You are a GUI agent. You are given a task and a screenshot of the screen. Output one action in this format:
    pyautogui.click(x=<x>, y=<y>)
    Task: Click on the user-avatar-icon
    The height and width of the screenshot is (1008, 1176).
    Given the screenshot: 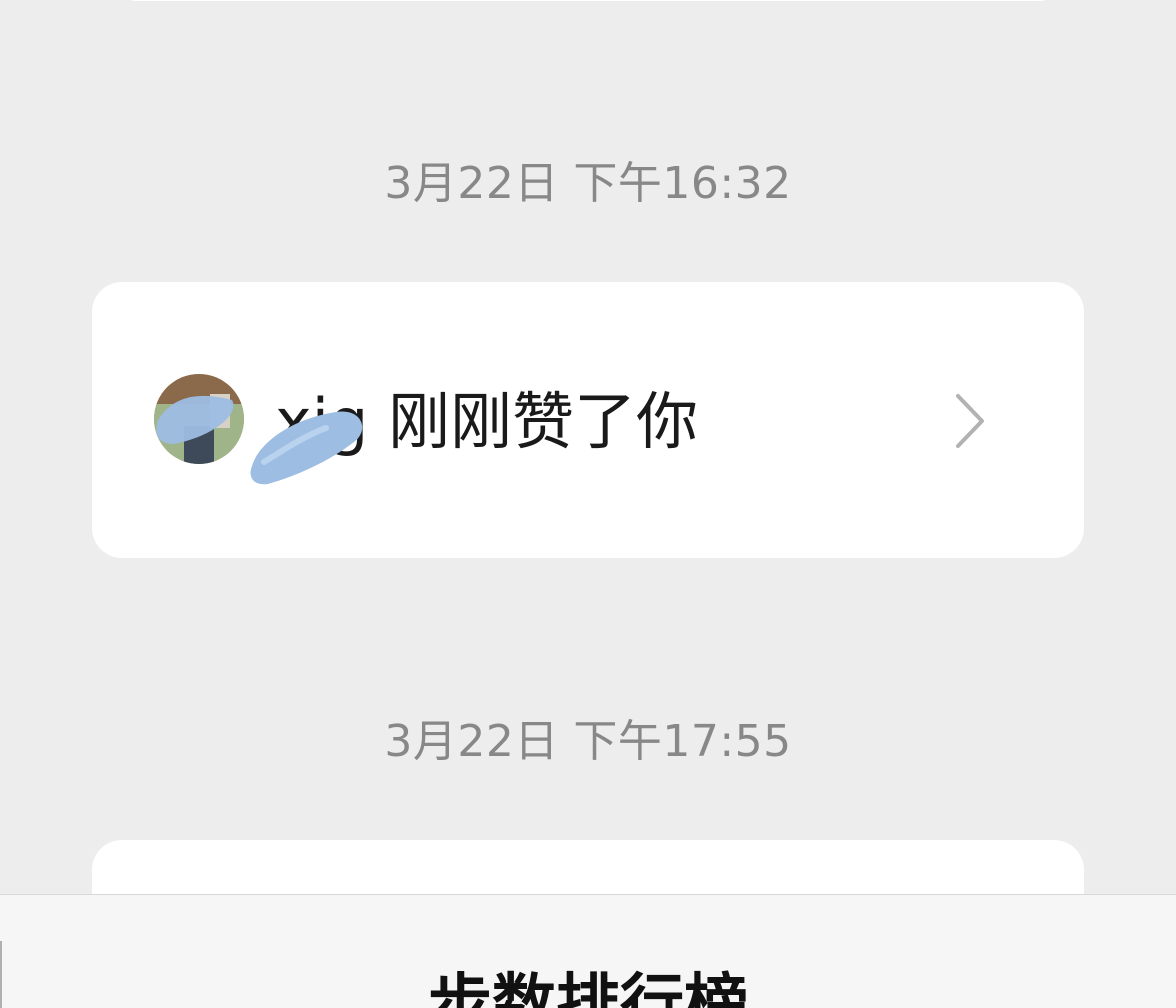 What is the action you would take?
    pyautogui.click(x=199, y=419)
    